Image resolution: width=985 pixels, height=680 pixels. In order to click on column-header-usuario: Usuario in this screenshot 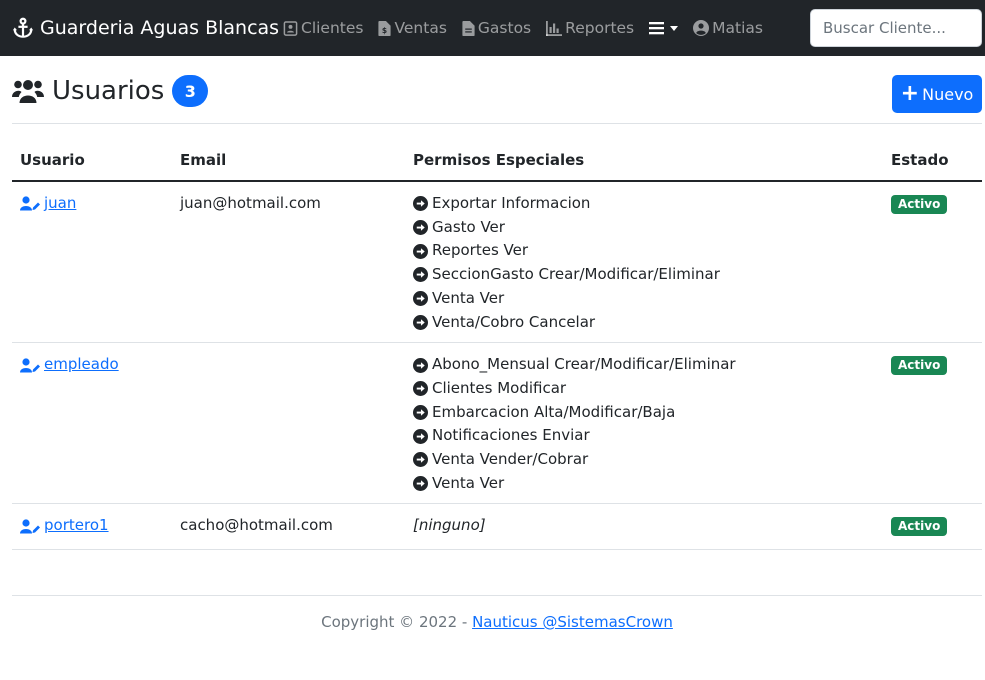, I will do `click(92, 160)`.